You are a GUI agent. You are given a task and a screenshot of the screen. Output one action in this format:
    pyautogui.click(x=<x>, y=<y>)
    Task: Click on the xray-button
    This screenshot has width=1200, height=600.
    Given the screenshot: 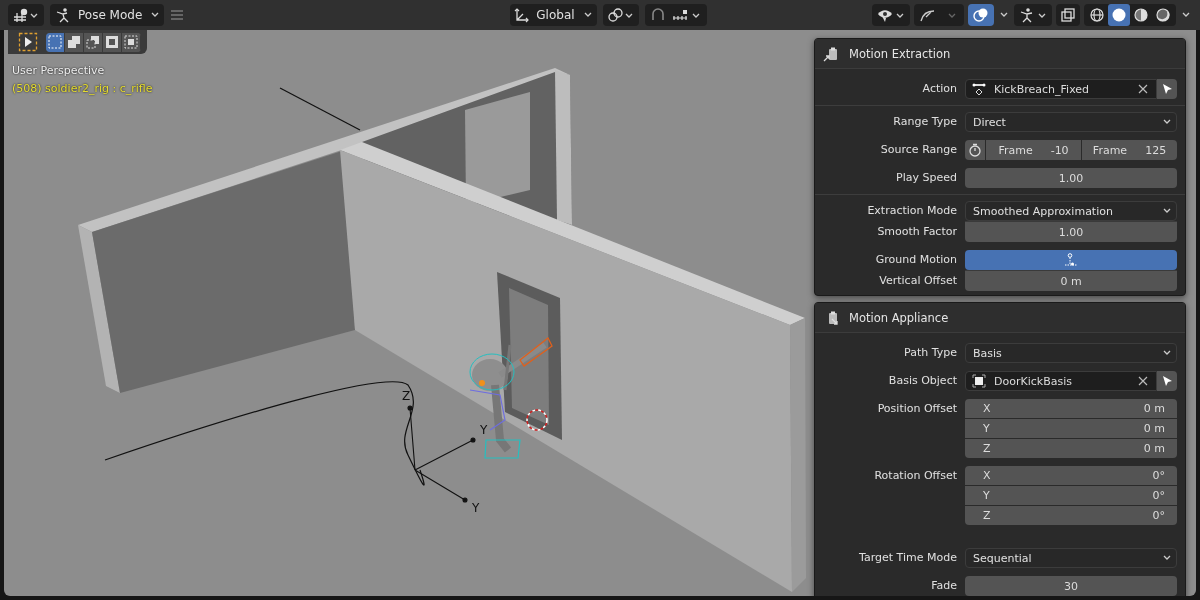 What is the action you would take?
    pyautogui.click(x=1068, y=15)
    